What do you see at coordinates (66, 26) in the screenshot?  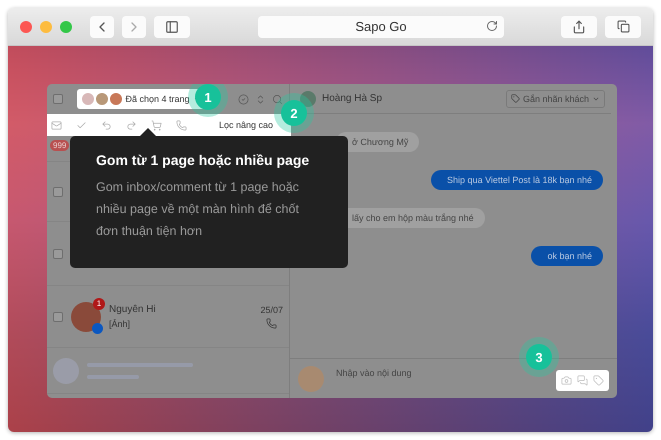 I see `zoom-button` at bounding box center [66, 26].